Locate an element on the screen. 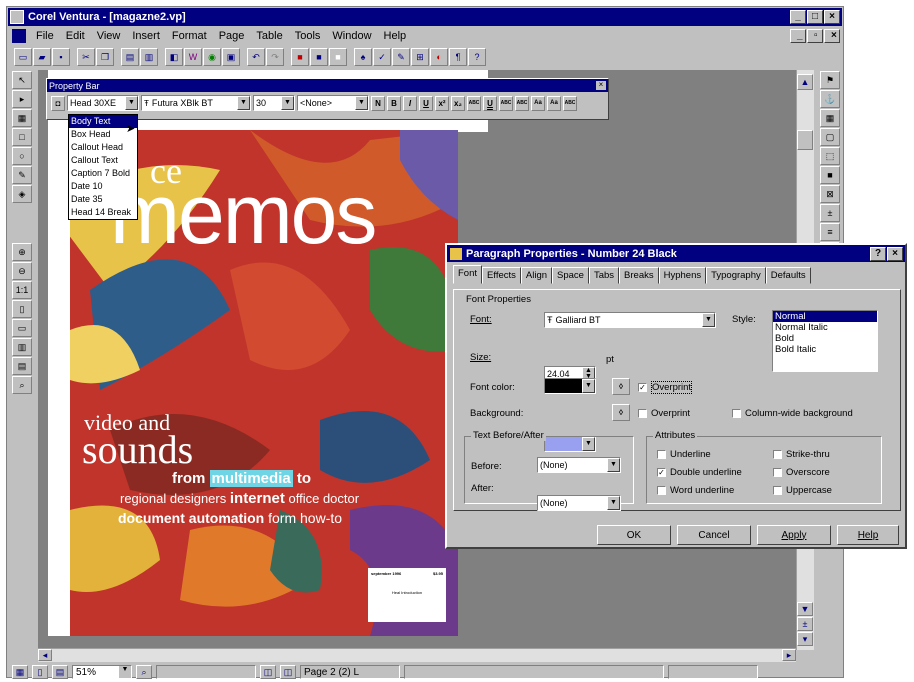  tag-dropdown-icon: ▼ is located at coordinates (131, 103).